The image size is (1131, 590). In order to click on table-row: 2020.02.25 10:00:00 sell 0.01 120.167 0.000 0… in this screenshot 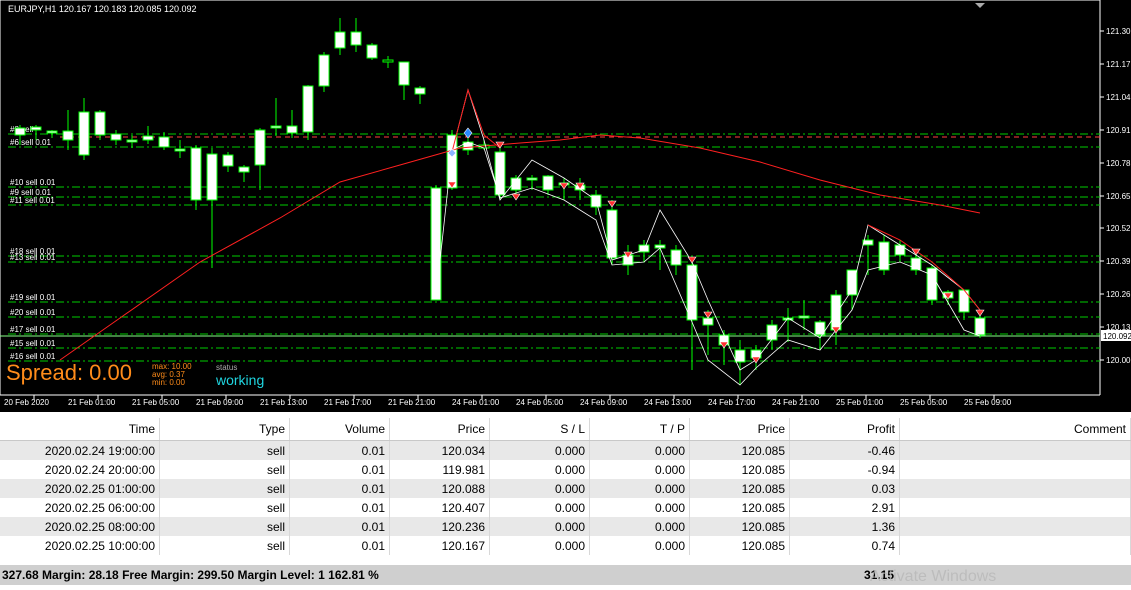, I will do `click(565, 545)`.